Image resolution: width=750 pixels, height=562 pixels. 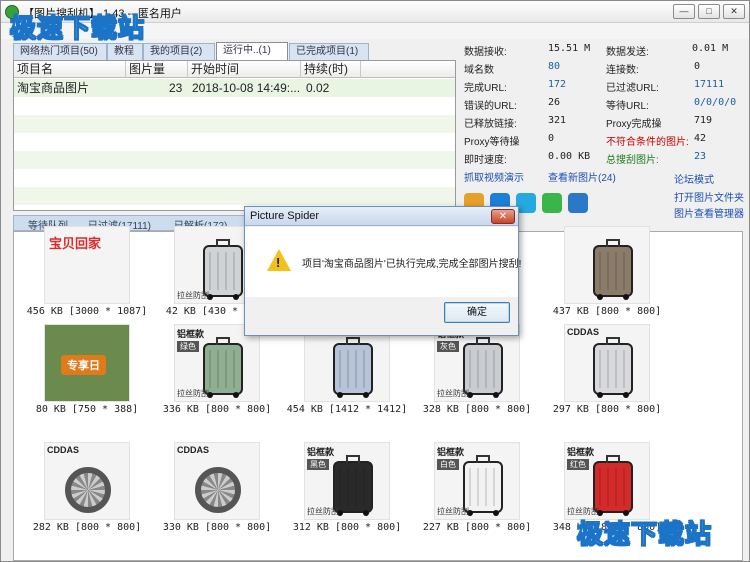 I want to click on stat-label: 错误的URL:, so click(x=490, y=106).